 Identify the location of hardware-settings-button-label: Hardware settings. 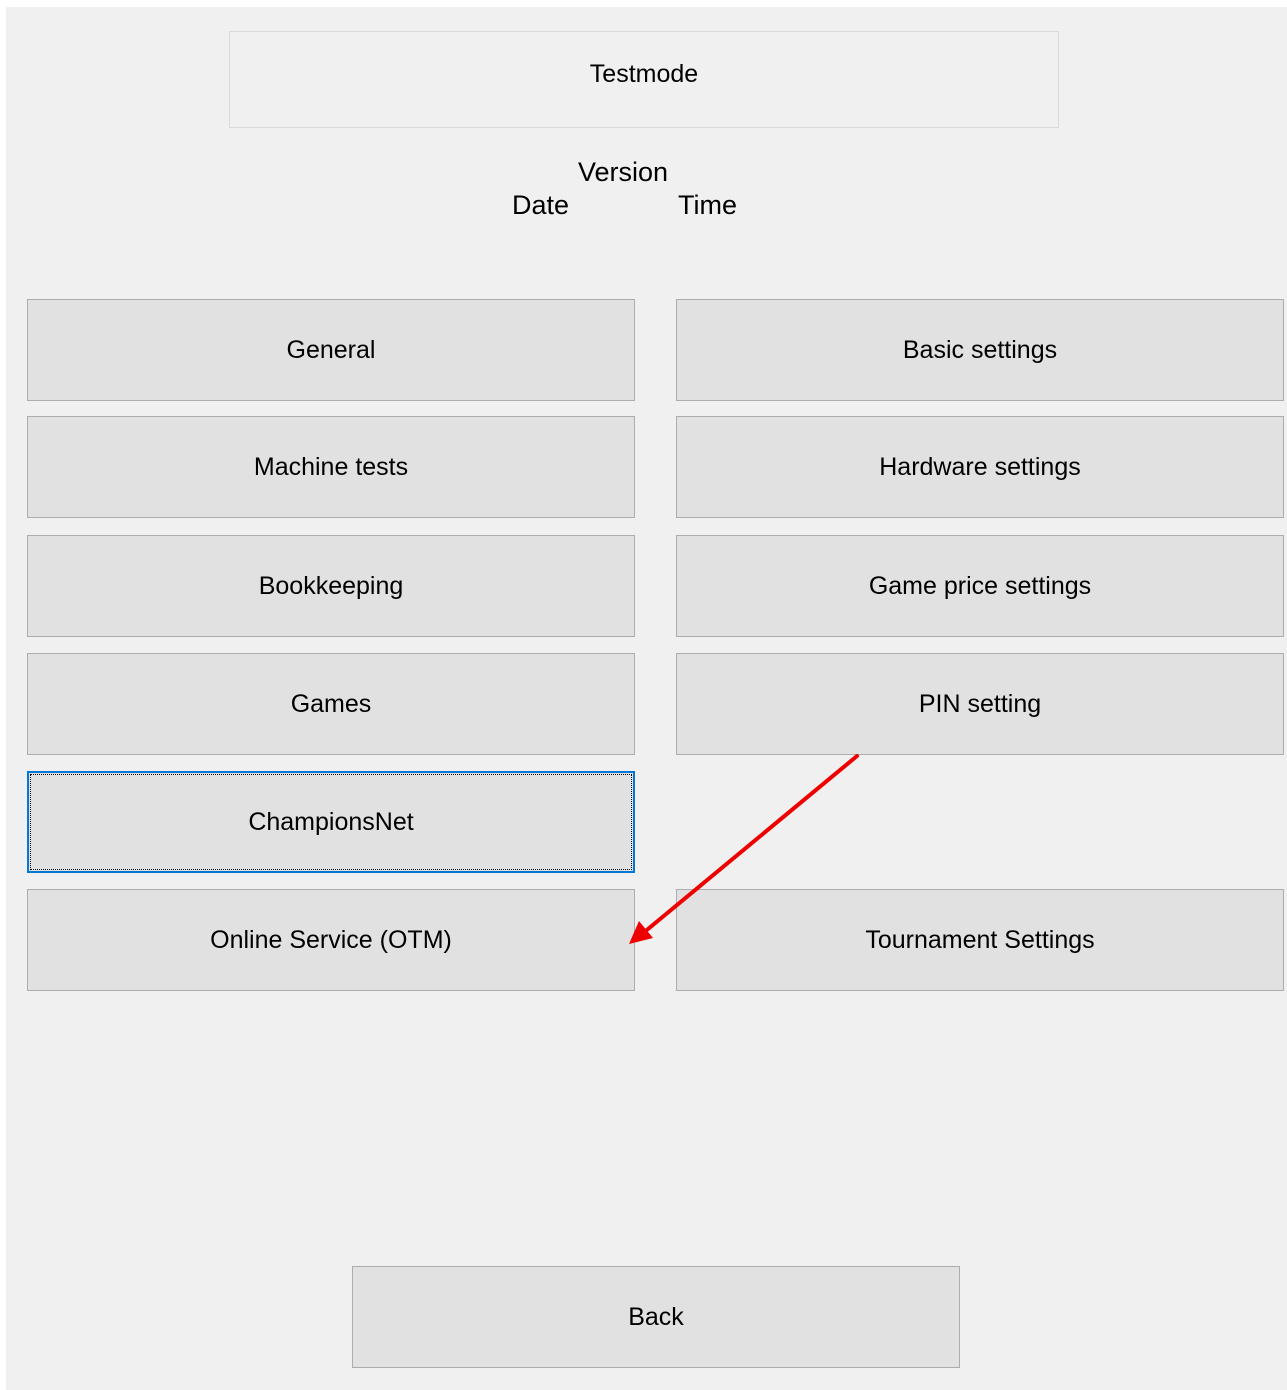
(980, 466).